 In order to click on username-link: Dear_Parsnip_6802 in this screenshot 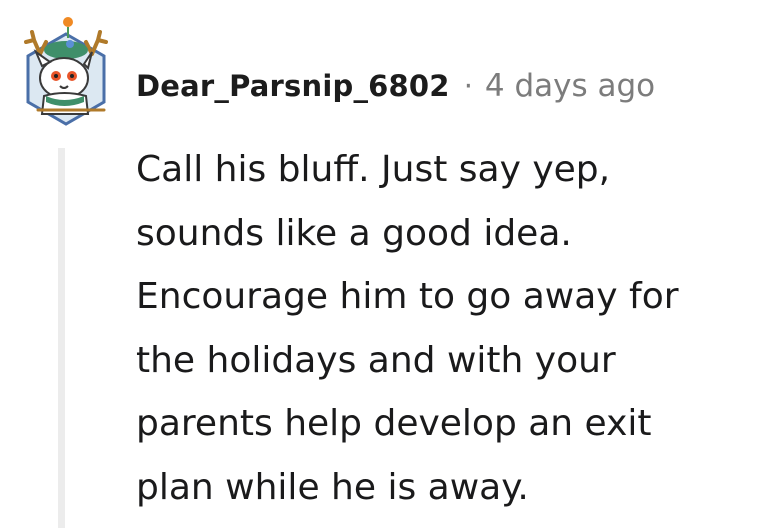, I will do `click(293, 86)`.